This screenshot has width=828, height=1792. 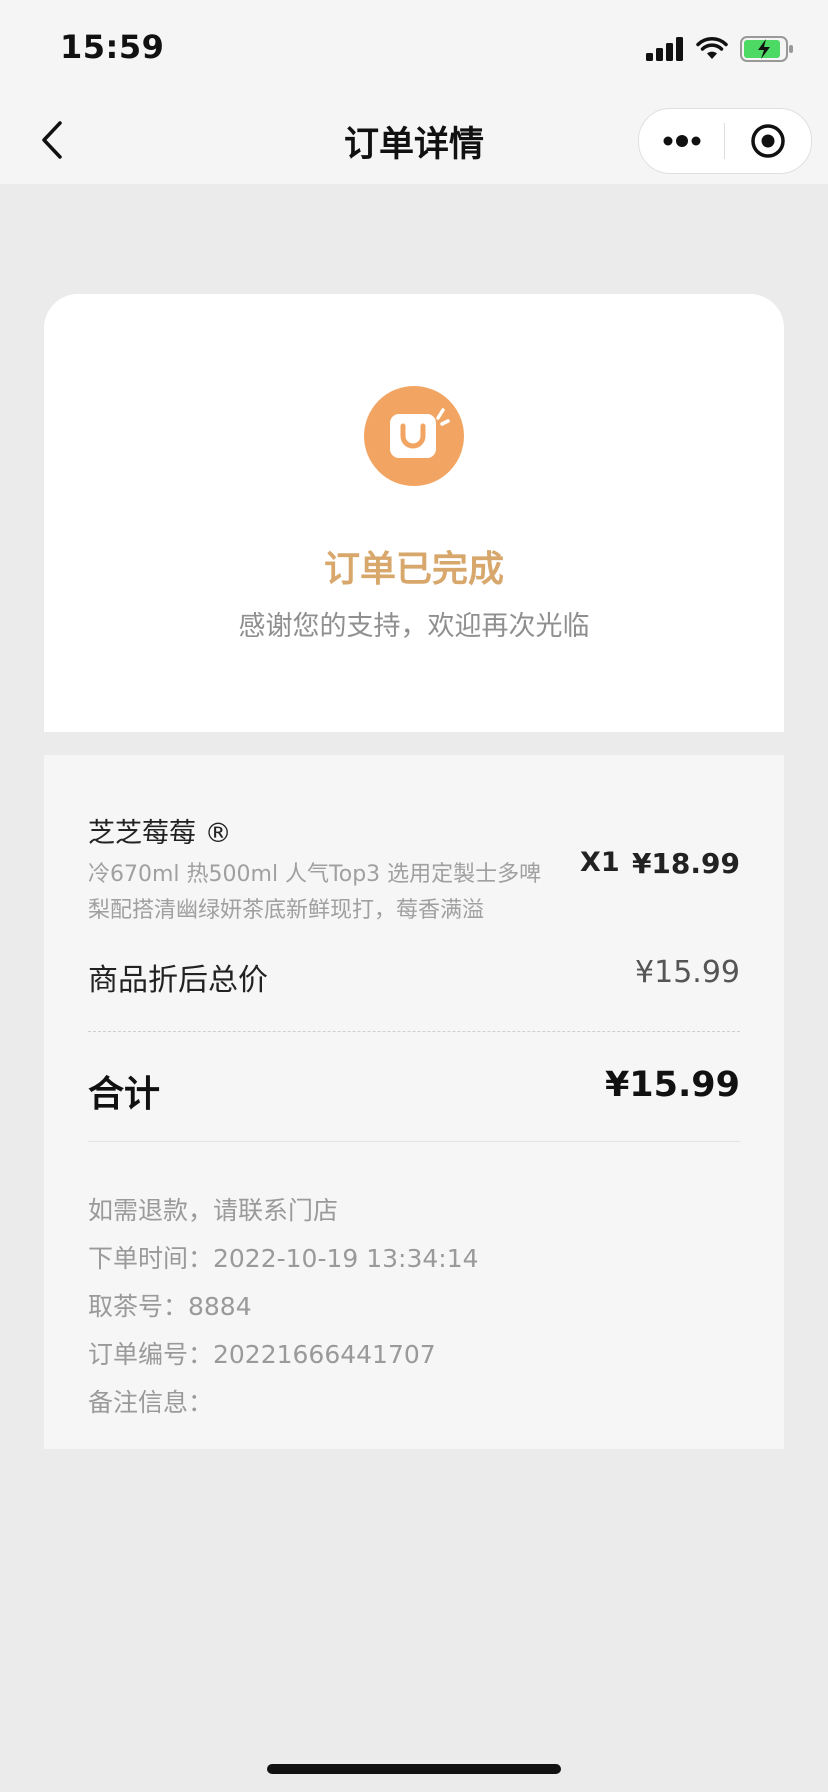 What do you see at coordinates (672, 1085) in the screenshot?
I see `total-value: ¥15.99` at bounding box center [672, 1085].